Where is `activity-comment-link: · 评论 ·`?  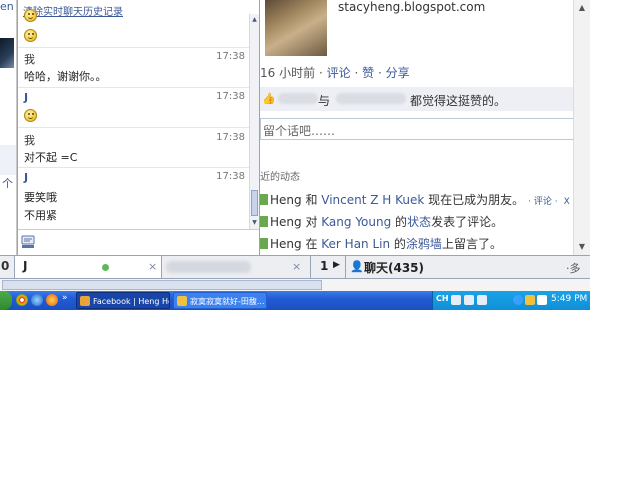 activity-comment-link: · 评论 · is located at coordinates (542, 202).